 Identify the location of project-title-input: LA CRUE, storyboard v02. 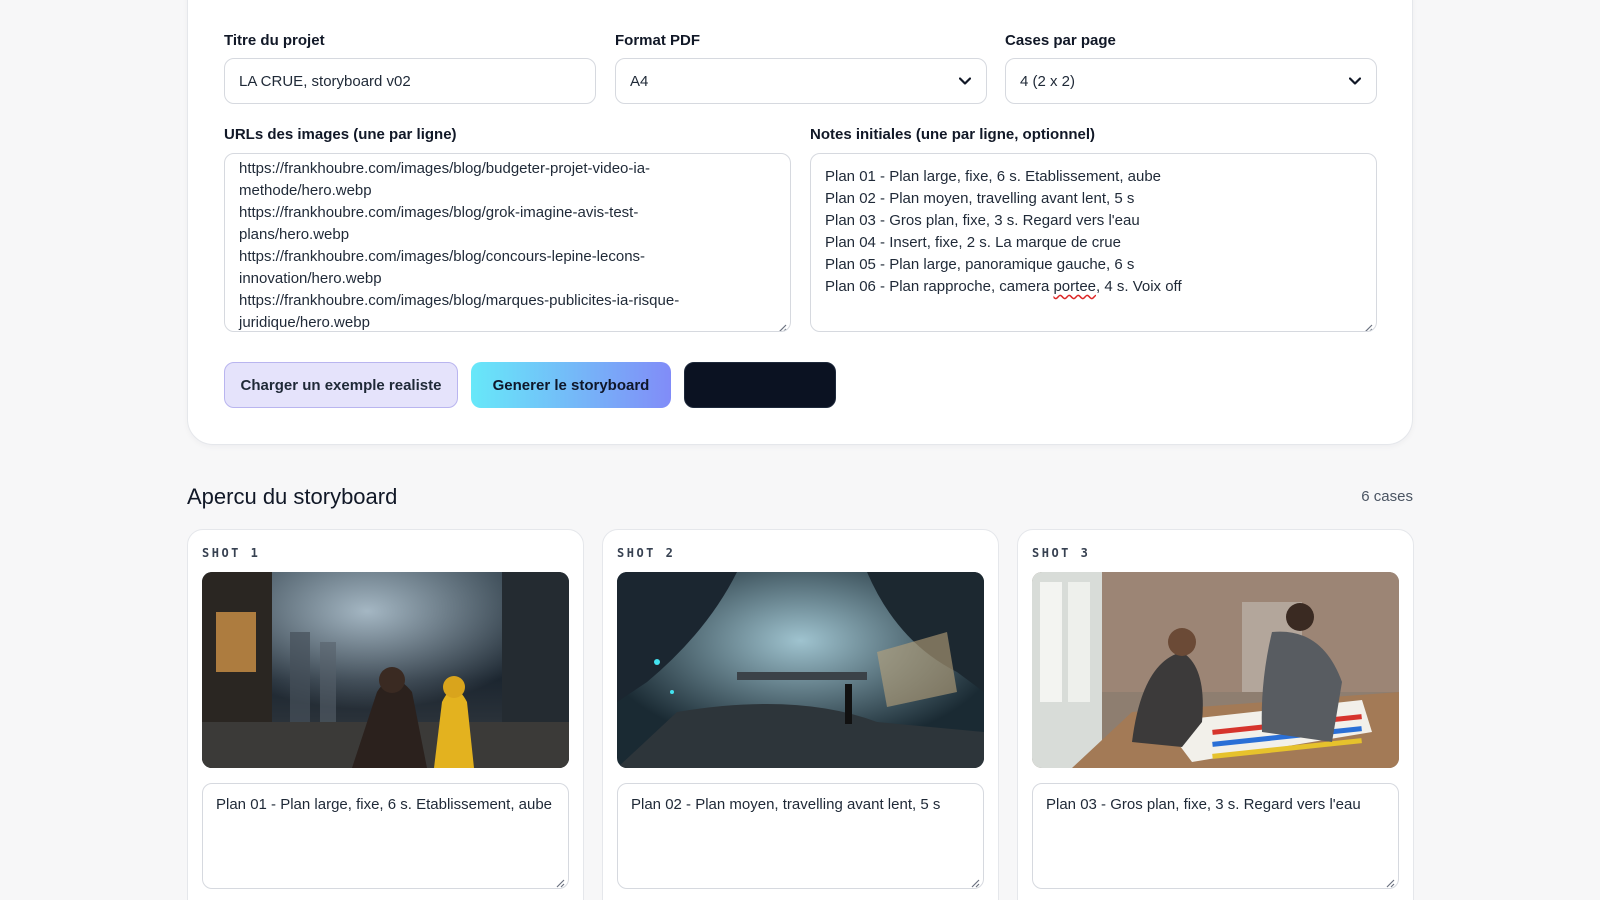
(410, 81).